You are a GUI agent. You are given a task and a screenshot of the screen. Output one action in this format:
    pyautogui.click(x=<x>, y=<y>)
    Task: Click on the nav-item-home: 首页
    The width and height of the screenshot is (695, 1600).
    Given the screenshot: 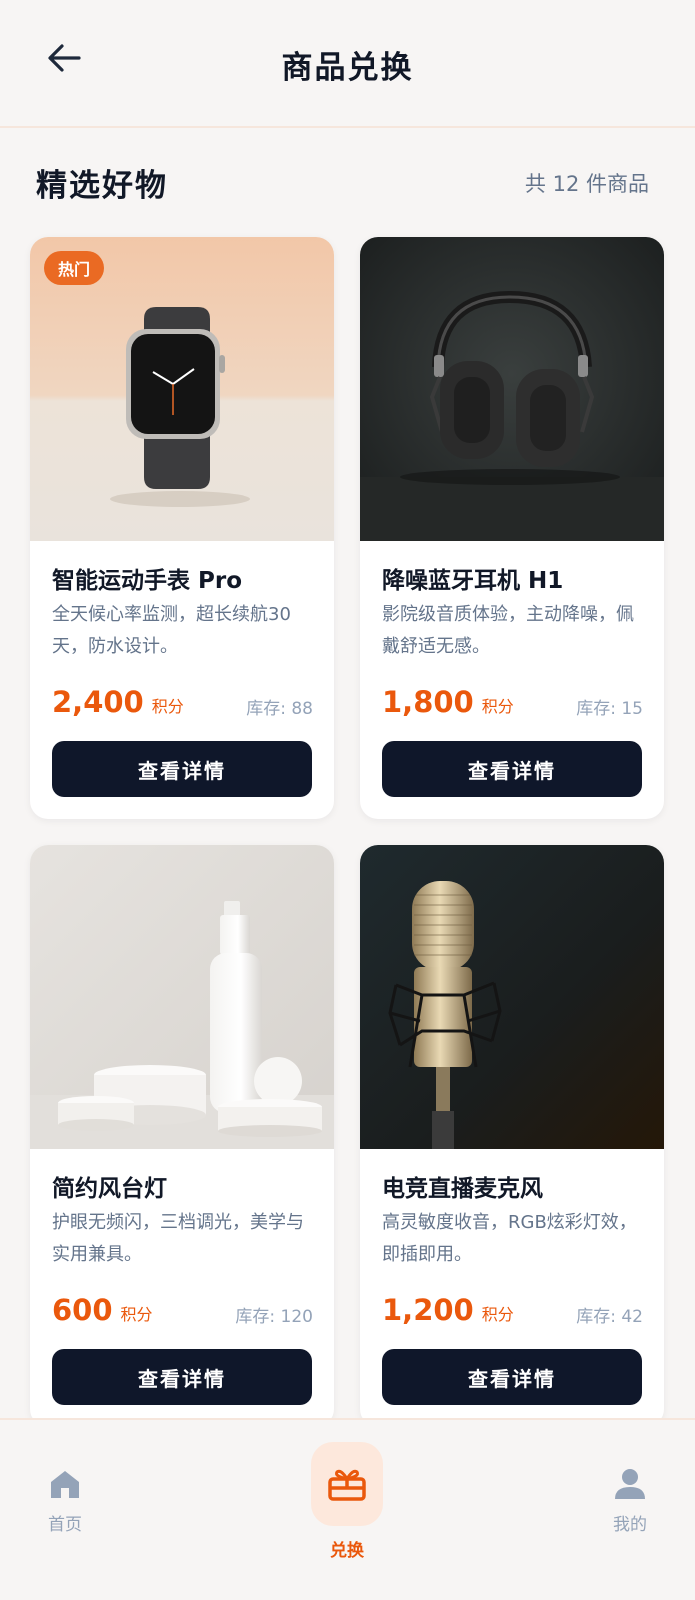 What is the action you would take?
    pyautogui.click(x=65, y=1501)
    